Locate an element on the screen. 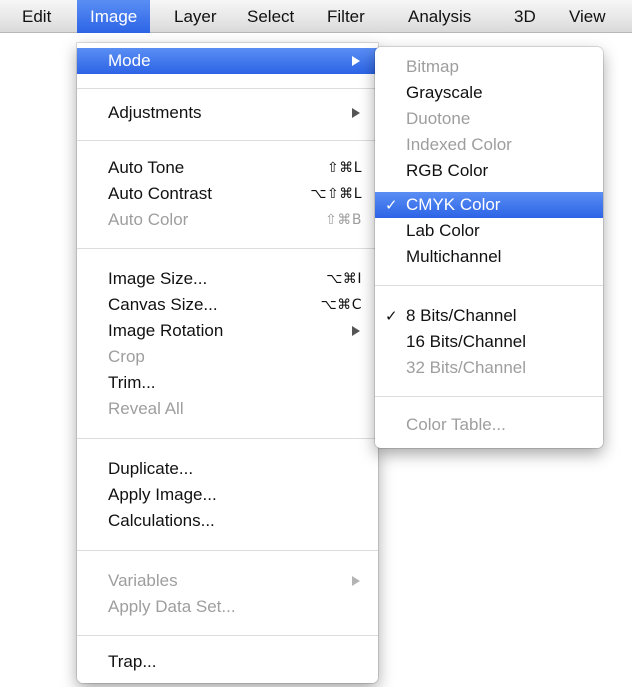 Image resolution: width=632 pixels, height=687 pixels. menu-item-label: 8 Bits/Channel is located at coordinates (461, 315).